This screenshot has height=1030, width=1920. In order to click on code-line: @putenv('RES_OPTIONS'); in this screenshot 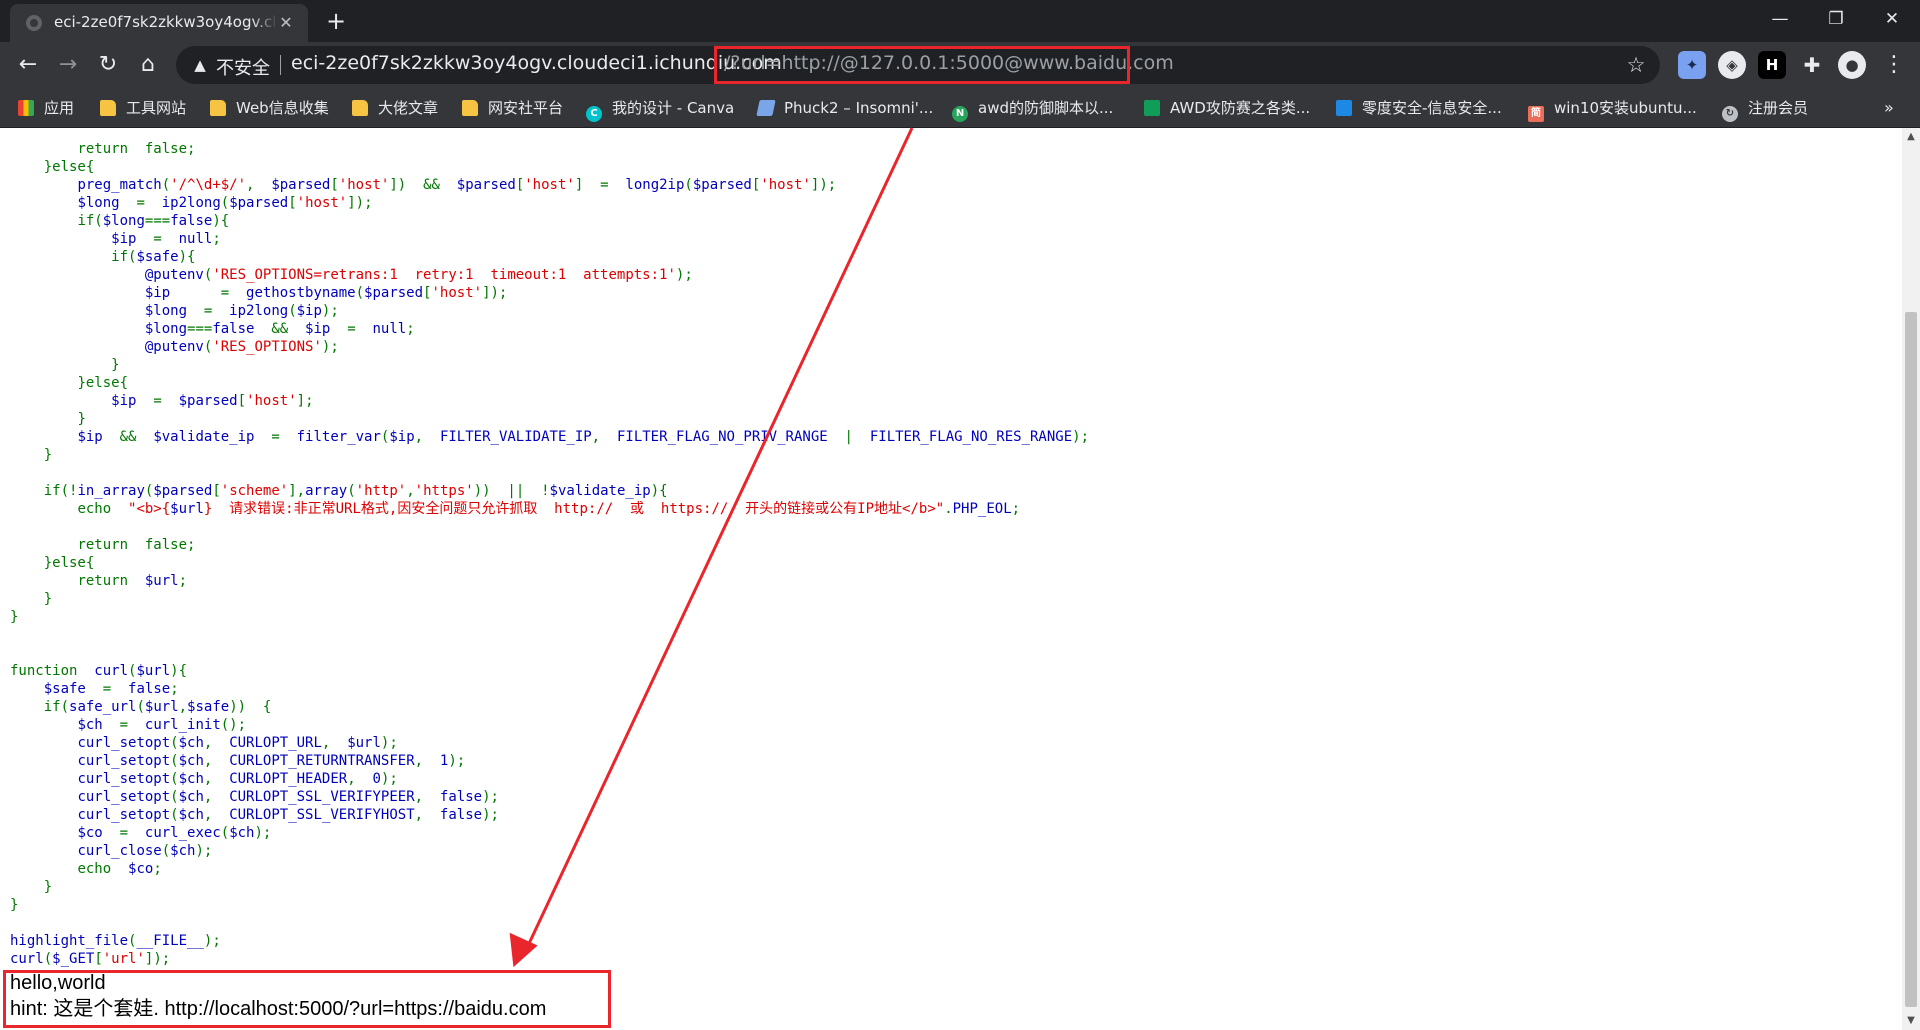, I will do `click(549, 347)`.